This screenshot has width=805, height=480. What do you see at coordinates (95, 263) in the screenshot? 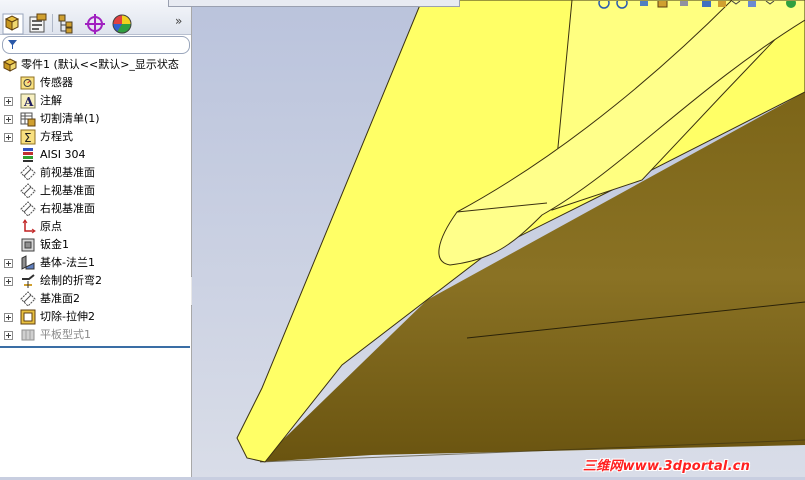
I see `tree-item-base-flange: 基体-法兰1` at bounding box center [95, 263].